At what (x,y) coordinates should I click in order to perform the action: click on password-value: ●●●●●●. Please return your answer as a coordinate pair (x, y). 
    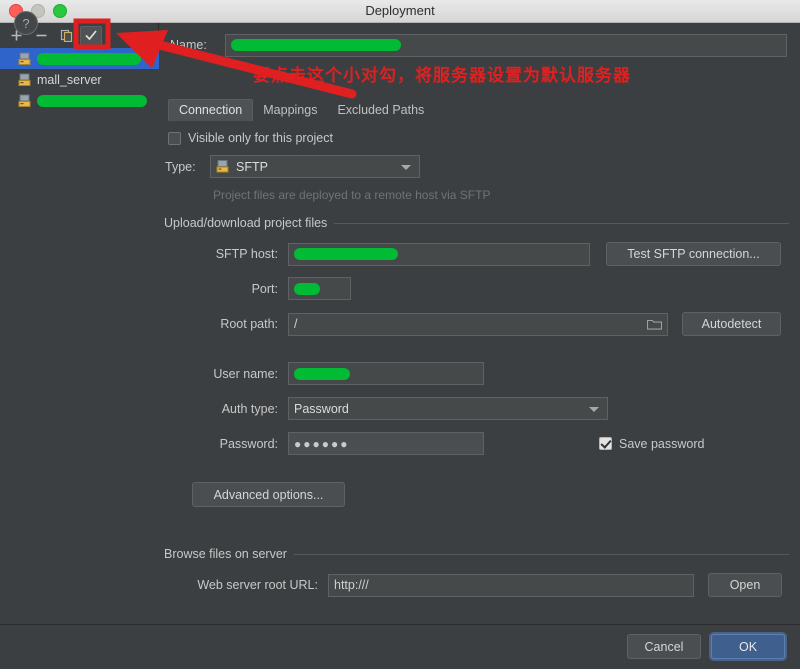
    Looking at the image, I should click on (322, 443).